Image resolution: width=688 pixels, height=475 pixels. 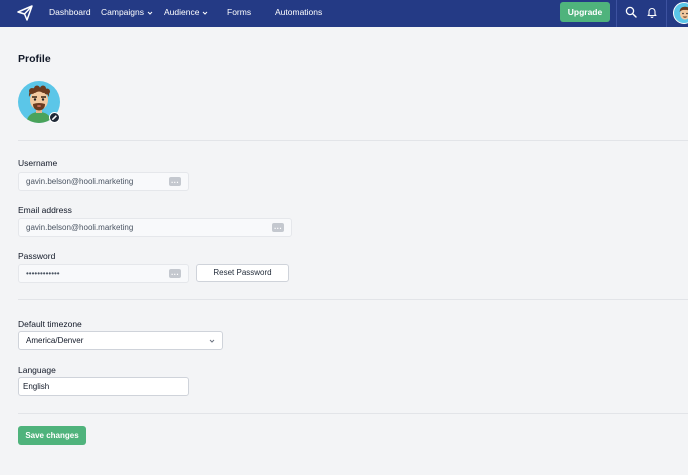 I want to click on nav-automations-label: Automations, so click(x=299, y=12).